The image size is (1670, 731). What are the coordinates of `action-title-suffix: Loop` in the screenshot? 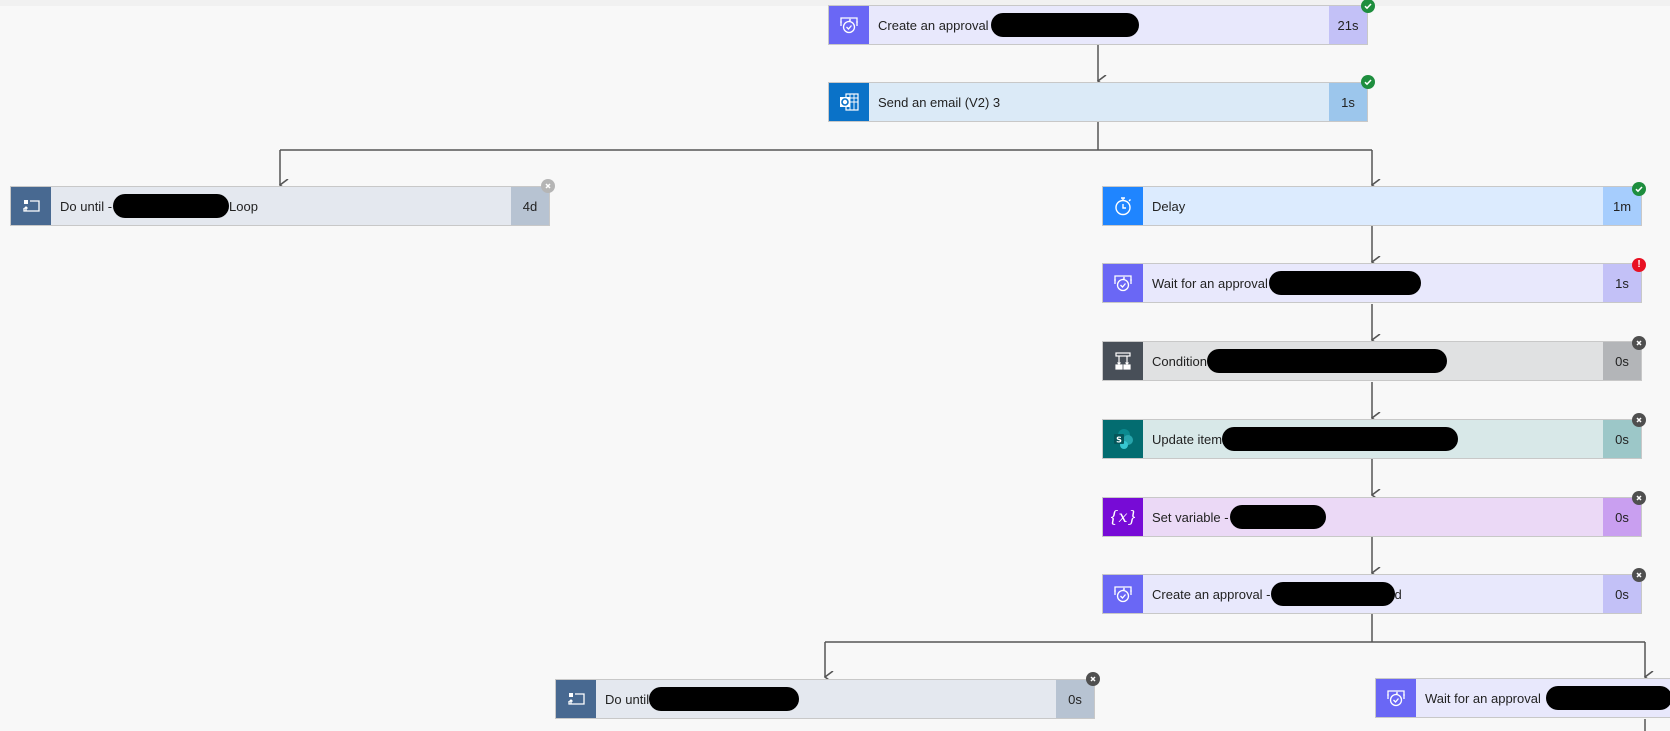 It's located at (243, 206).